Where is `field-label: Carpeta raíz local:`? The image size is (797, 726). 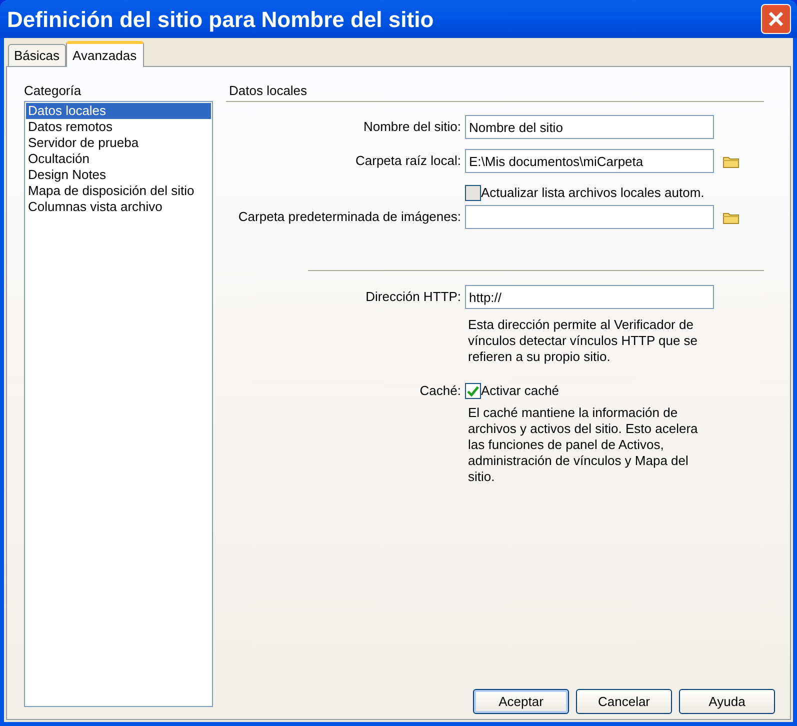 field-label: Carpeta raíz local: is located at coordinates (408, 161).